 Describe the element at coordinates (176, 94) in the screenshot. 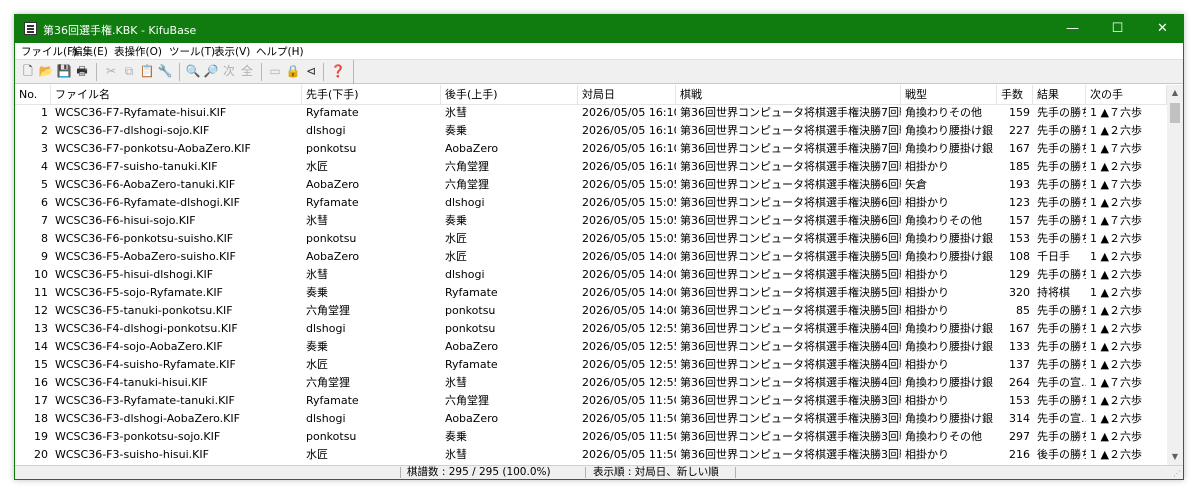

I see `col-header-file: ファイル名` at that location.